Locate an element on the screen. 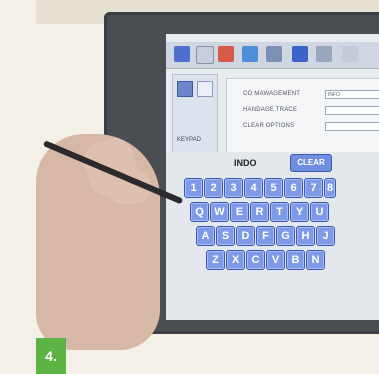 Image resolution: width=379 pixels, height=374 pixels. settings-icon is located at coordinates (324, 54).